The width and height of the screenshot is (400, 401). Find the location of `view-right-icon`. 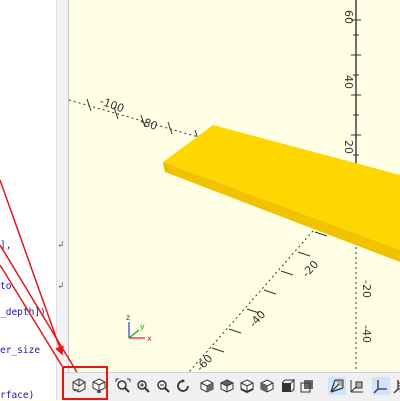

view-right-icon is located at coordinates (207, 386).